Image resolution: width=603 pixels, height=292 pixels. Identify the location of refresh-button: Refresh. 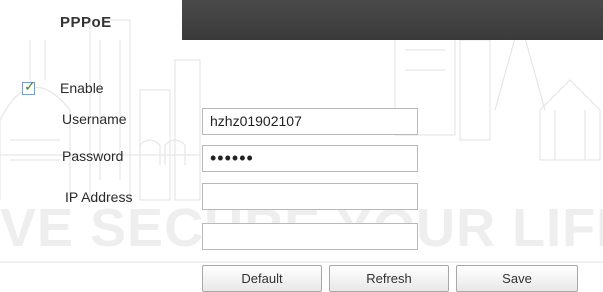
(389, 278).